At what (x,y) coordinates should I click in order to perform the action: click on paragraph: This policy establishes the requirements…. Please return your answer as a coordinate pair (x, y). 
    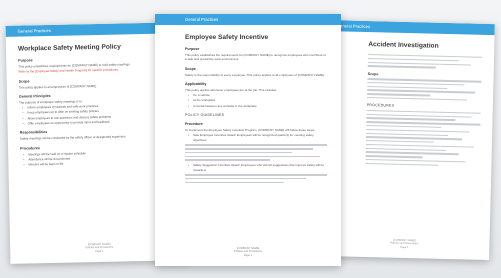
    Looking at the image, I should click on (255, 57).